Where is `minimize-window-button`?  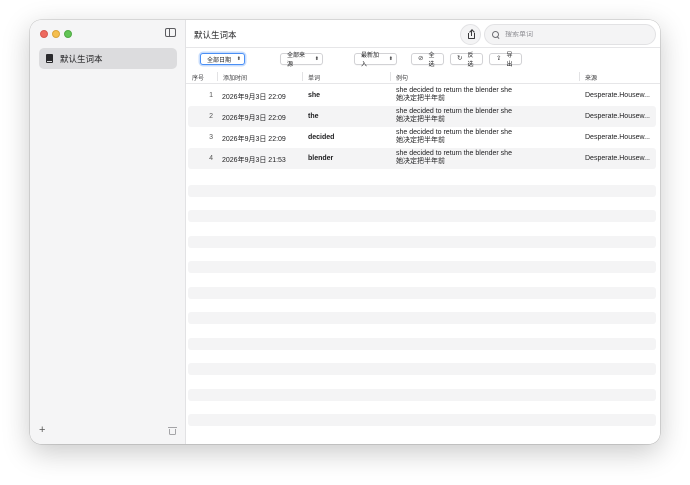
minimize-window-button is located at coordinates (56, 34).